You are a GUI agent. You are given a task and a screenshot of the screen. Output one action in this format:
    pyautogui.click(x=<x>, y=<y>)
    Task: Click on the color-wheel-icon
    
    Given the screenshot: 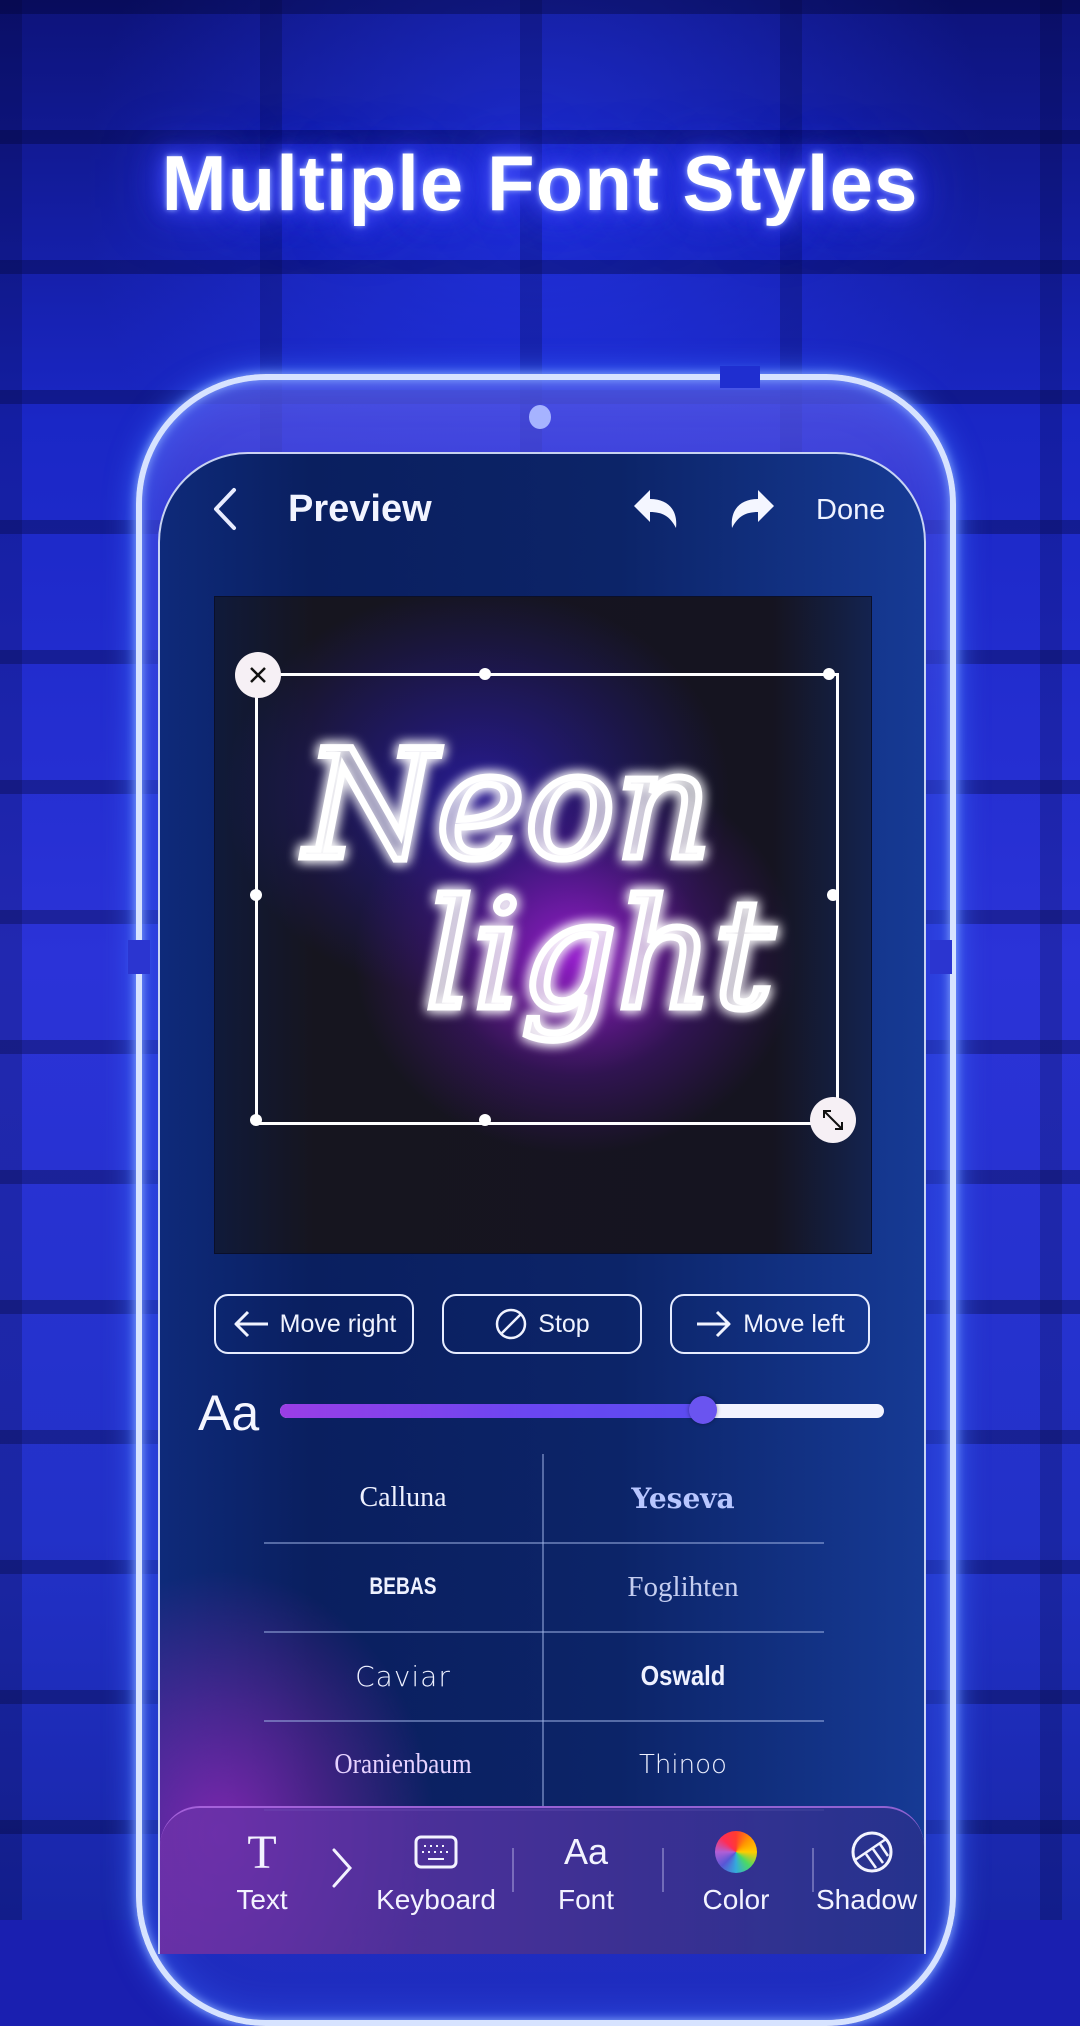 What is the action you would take?
    pyautogui.click(x=736, y=1852)
    